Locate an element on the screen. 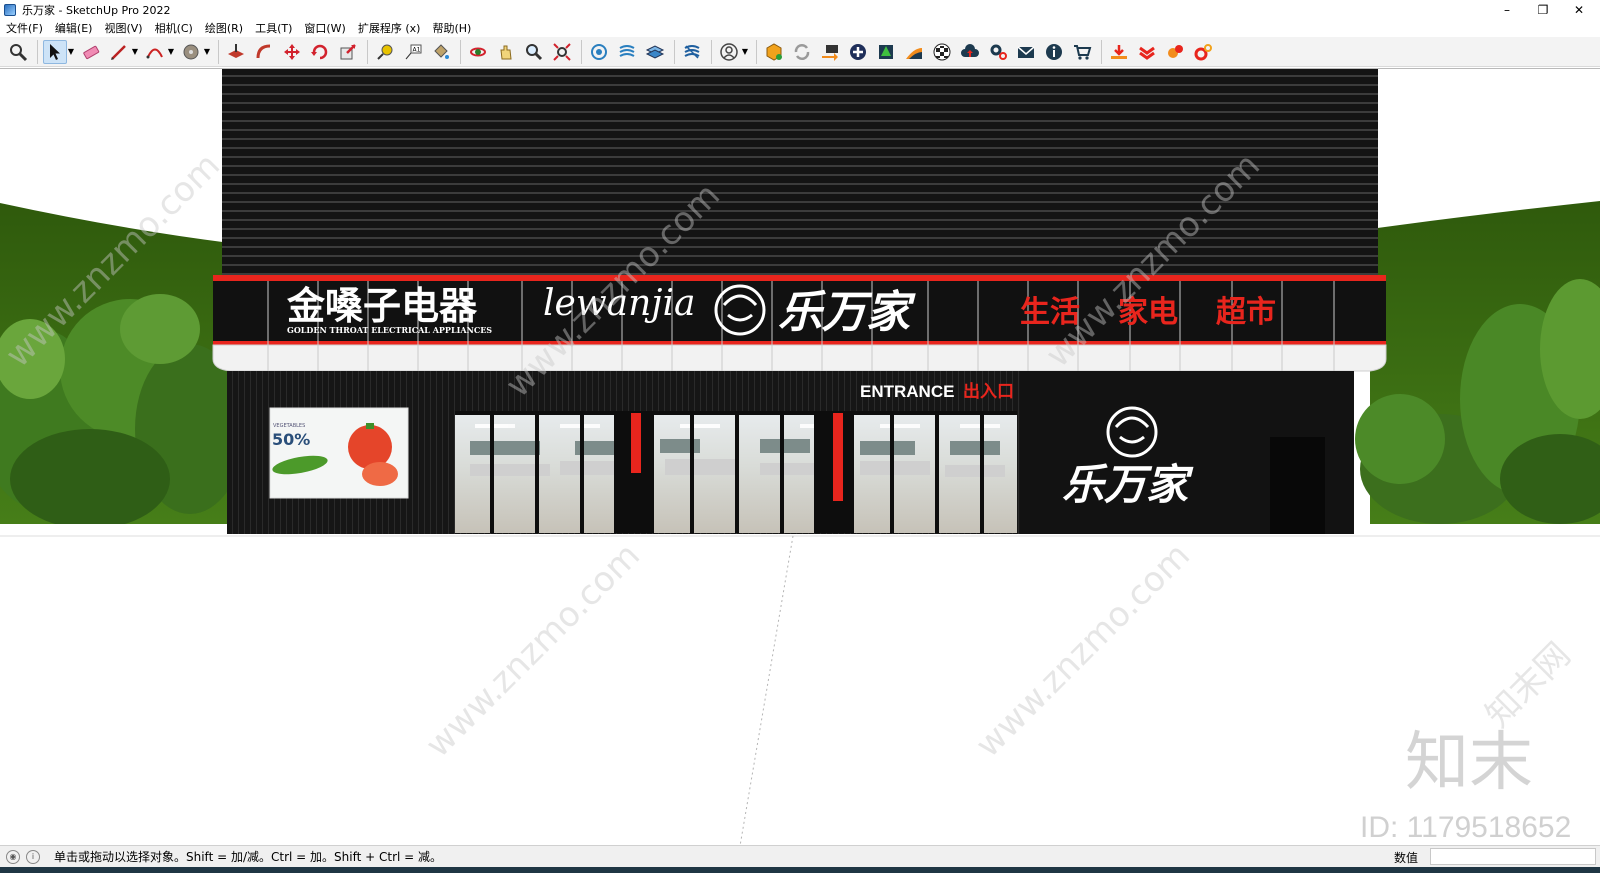 This screenshot has height=873, width=1600. refresh-icon is located at coordinates (802, 52).